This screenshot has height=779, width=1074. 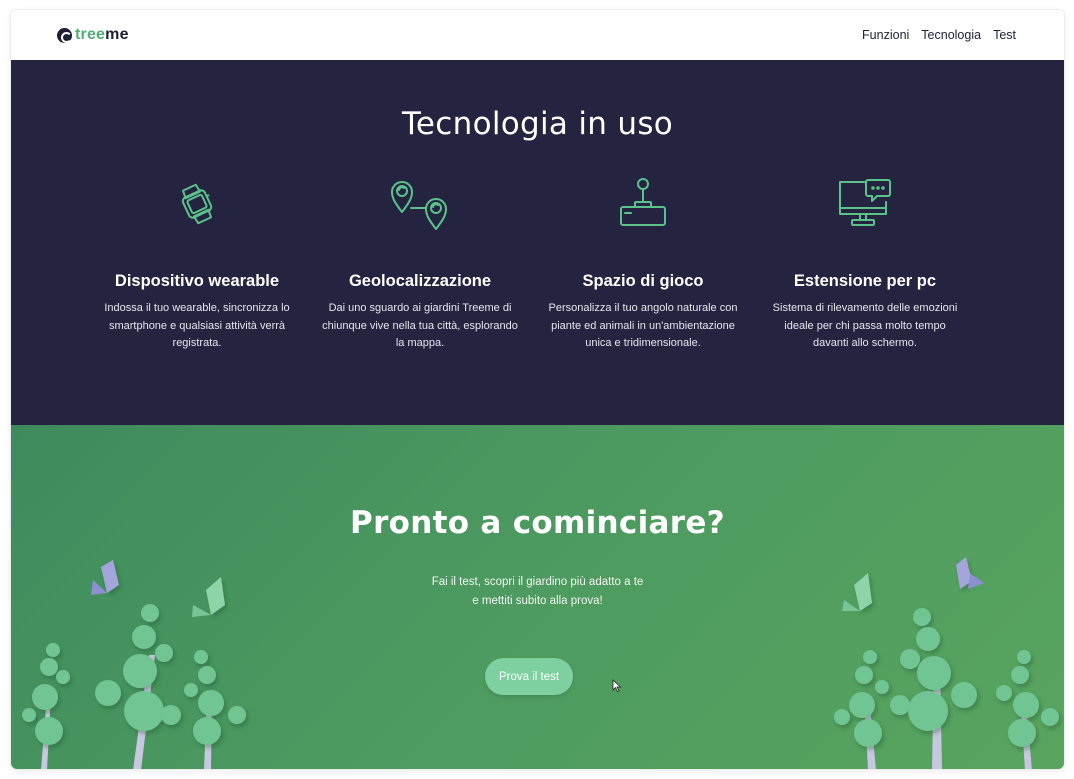 What do you see at coordinates (643, 204) in the screenshot?
I see `joystick-icon` at bounding box center [643, 204].